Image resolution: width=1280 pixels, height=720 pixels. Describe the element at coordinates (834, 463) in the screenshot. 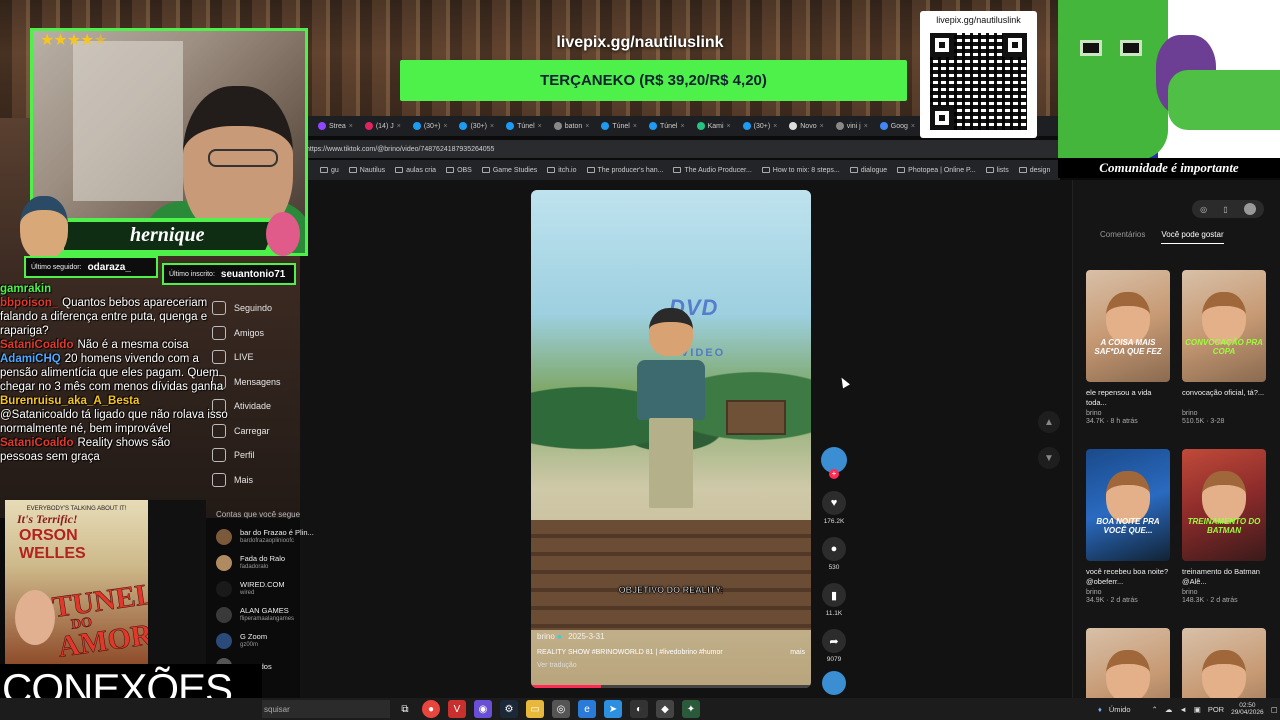

I see `author-avatar: +` at that location.